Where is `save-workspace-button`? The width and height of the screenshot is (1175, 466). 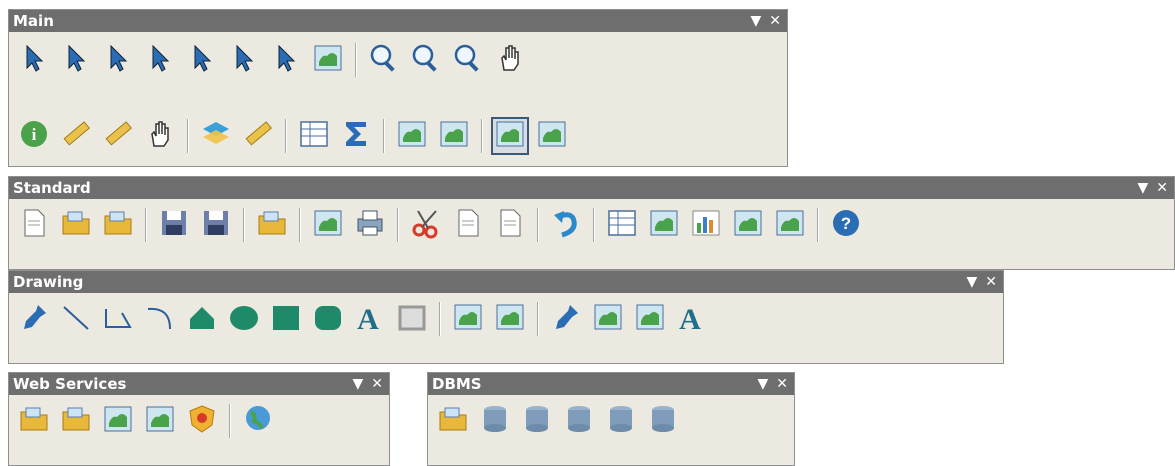
save-workspace-button is located at coordinates (216, 225).